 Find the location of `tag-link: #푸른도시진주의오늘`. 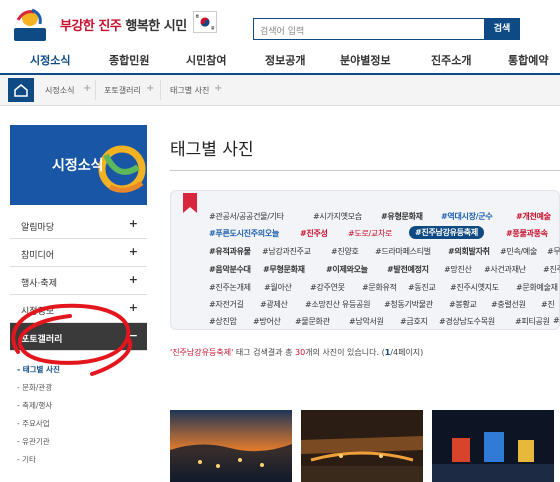

tag-link: #푸른도시진주의오늘 is located at coordinates (244, 233).